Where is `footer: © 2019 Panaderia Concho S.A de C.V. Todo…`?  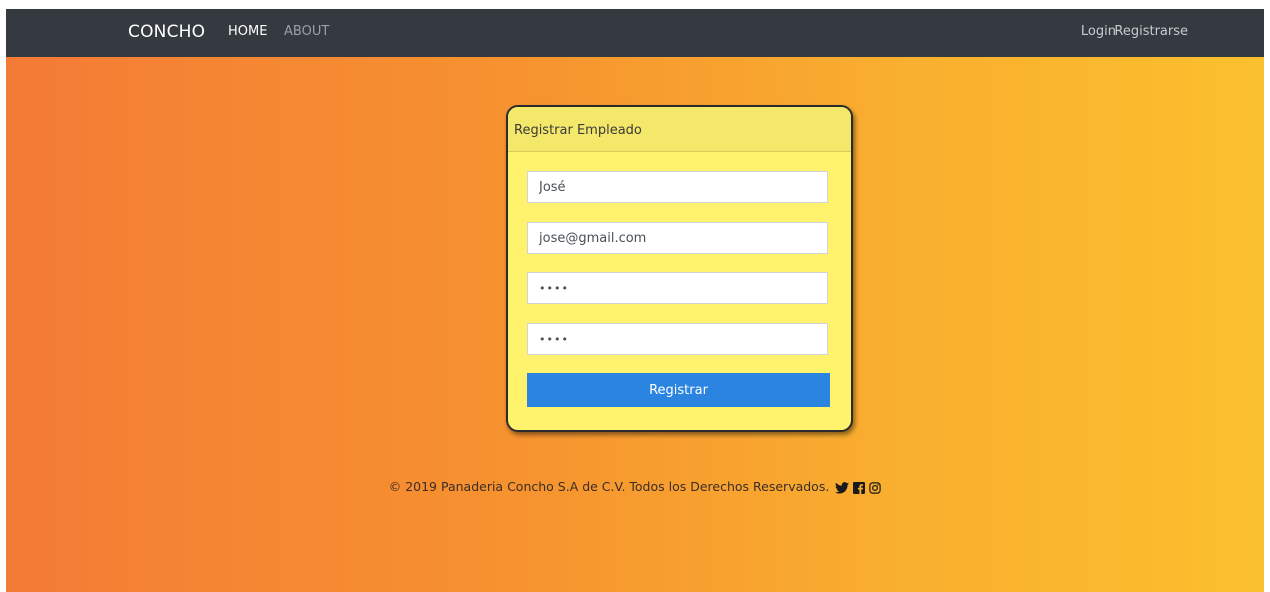
footer: © 2019 Panaderia Concho S.A de C.V. Todo… is located at coordinates (635, 488).